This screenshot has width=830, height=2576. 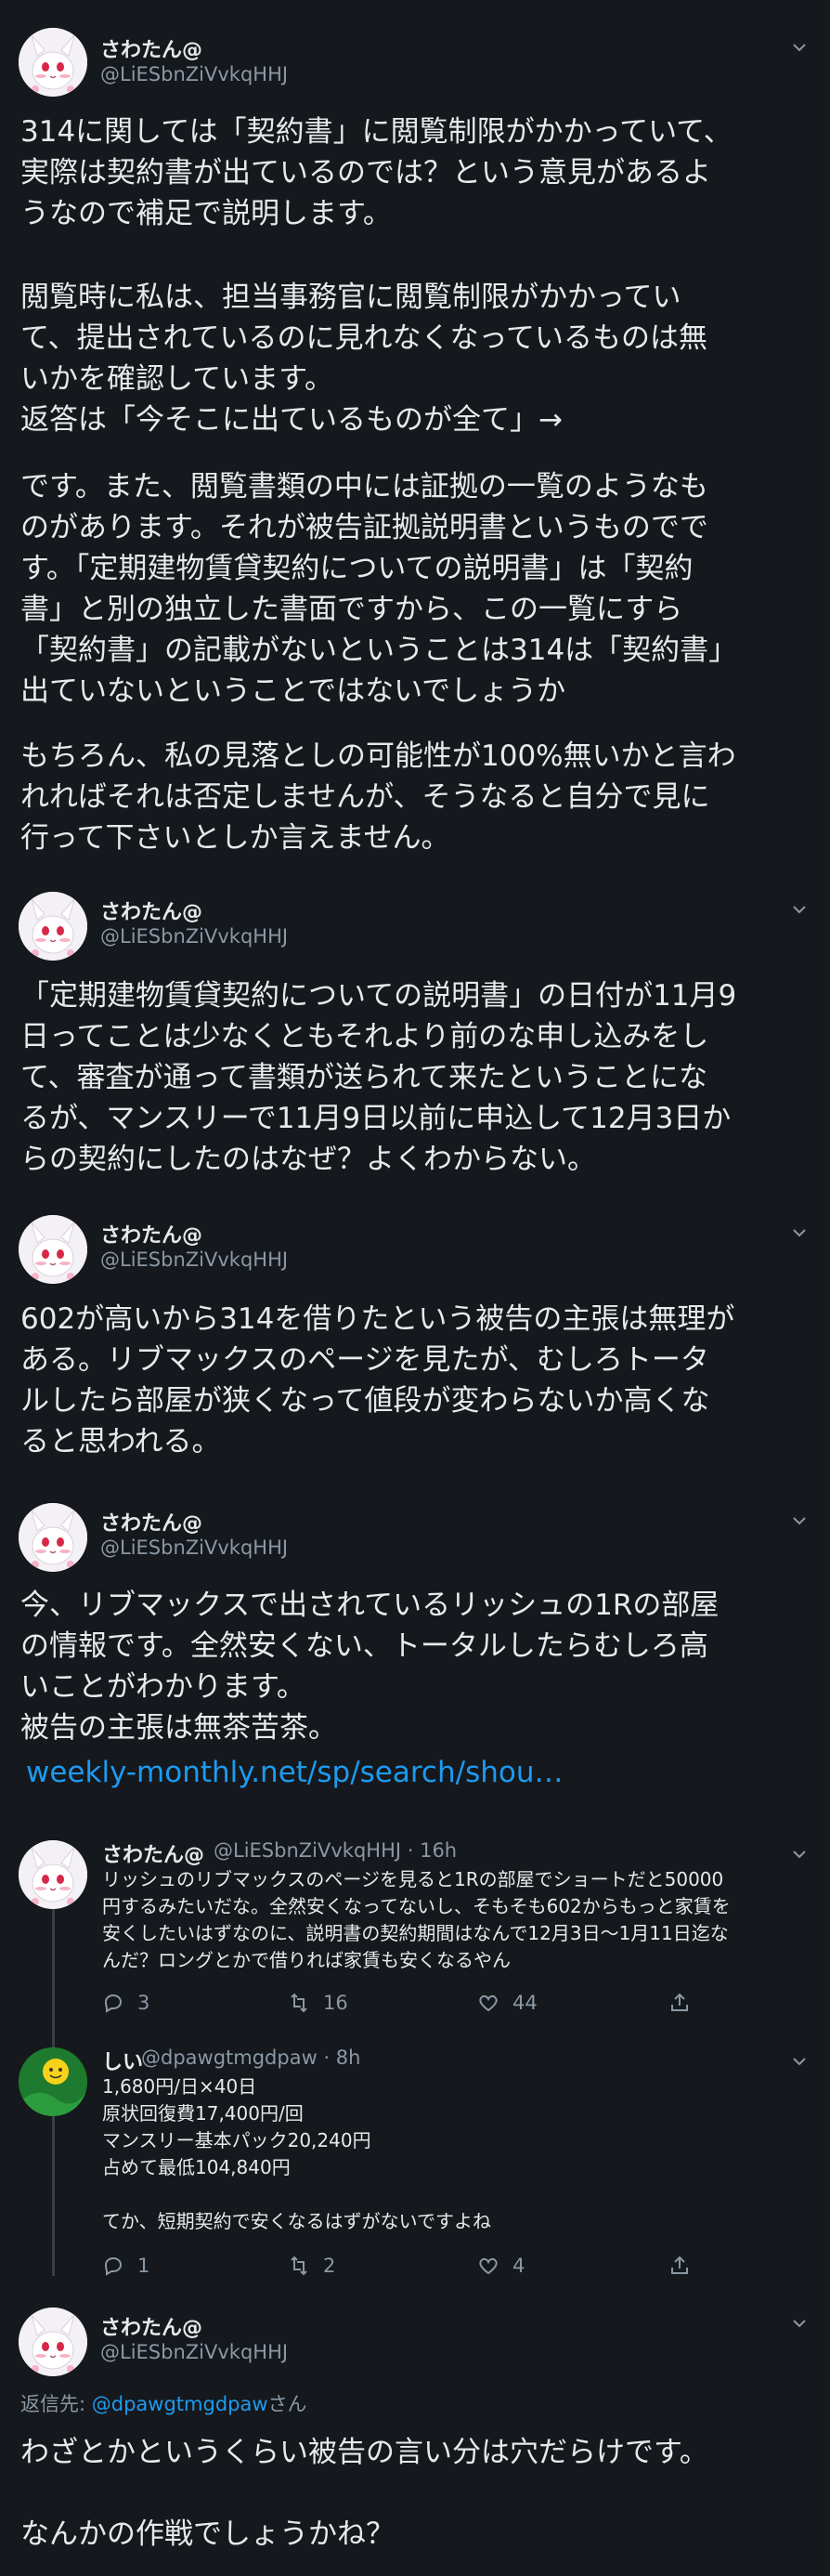 I want to click on reply-meta: @LiESbnZiVvkqHHJ · 16h, so click(x=335, y=1850).